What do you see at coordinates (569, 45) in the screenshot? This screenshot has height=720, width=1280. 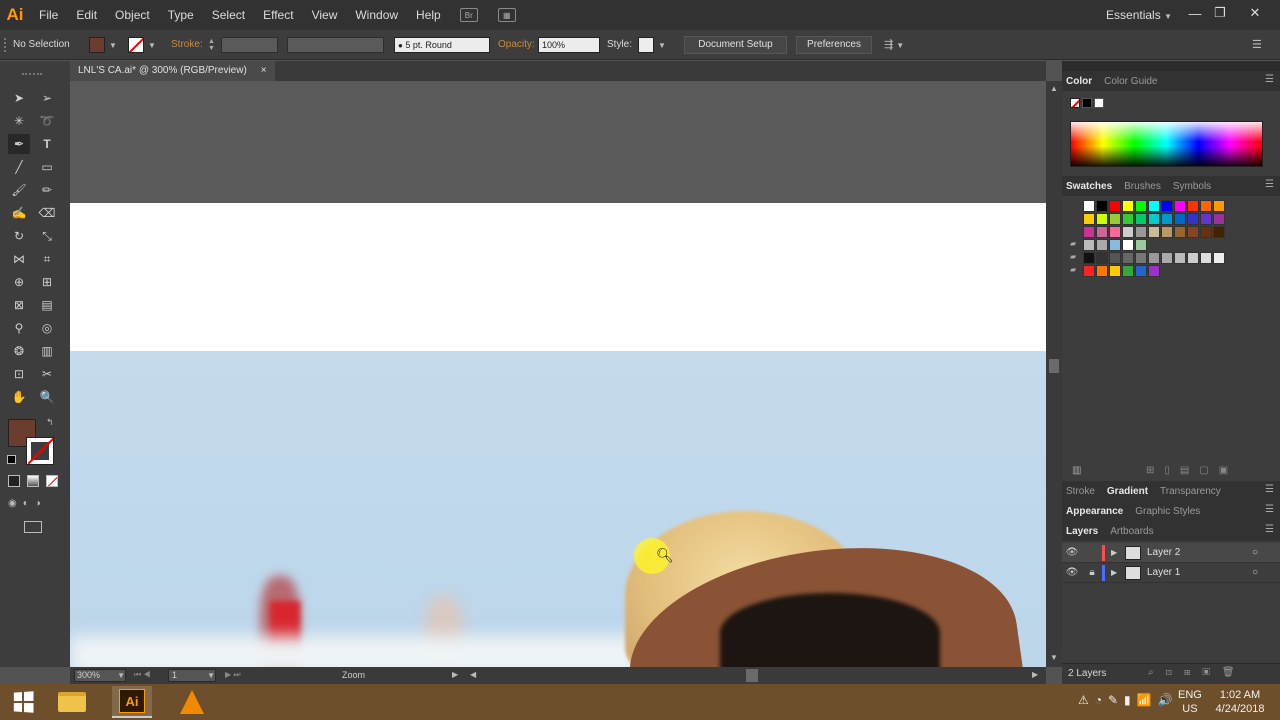 I see `opacity-field: 100%` at bounding box center [569, 45].